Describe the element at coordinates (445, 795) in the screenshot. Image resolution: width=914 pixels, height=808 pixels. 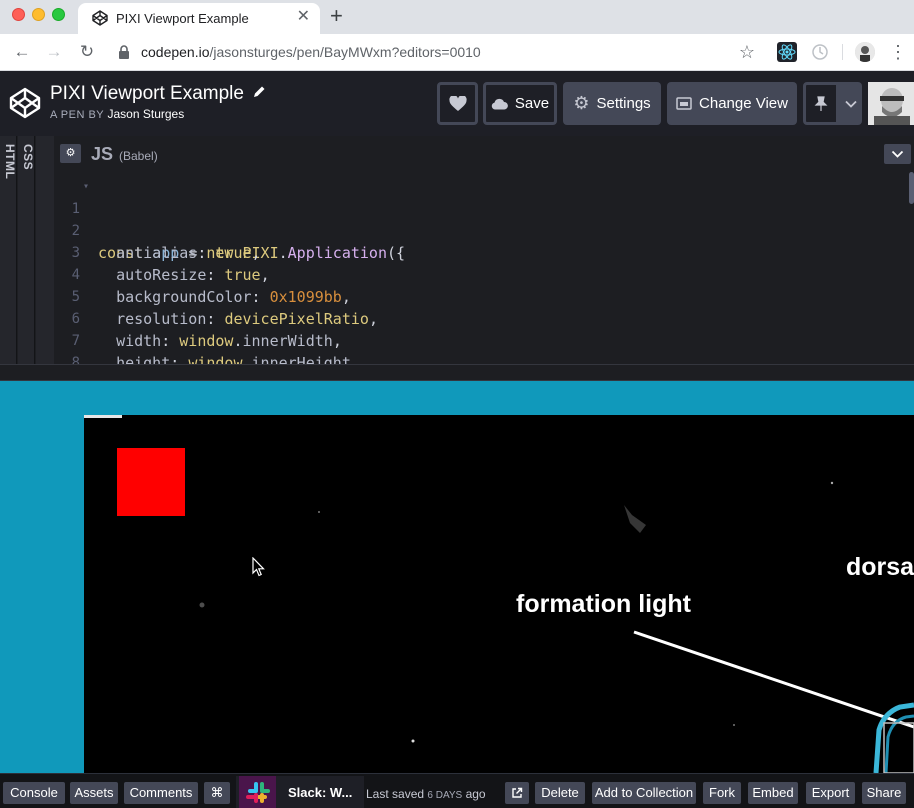
I see `last-saved-when: 6 DAYS` at that location.